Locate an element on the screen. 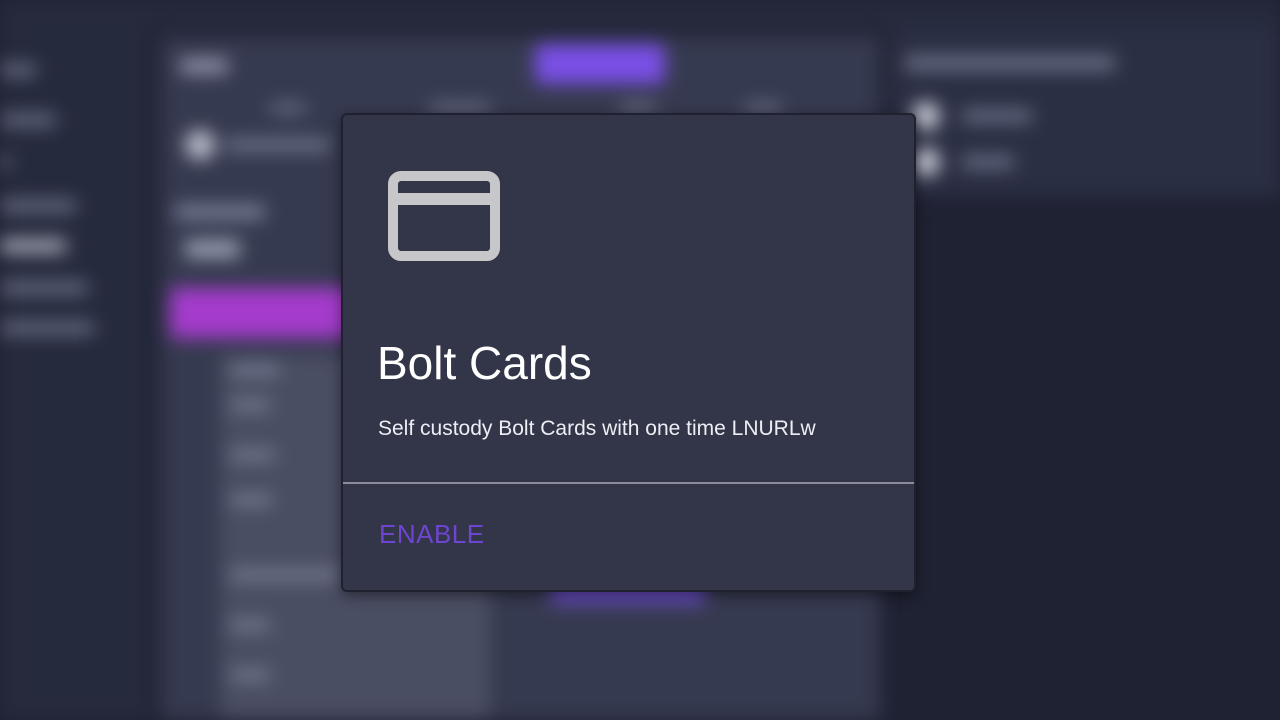  background-sidebar is located at coordinates (75, 374).